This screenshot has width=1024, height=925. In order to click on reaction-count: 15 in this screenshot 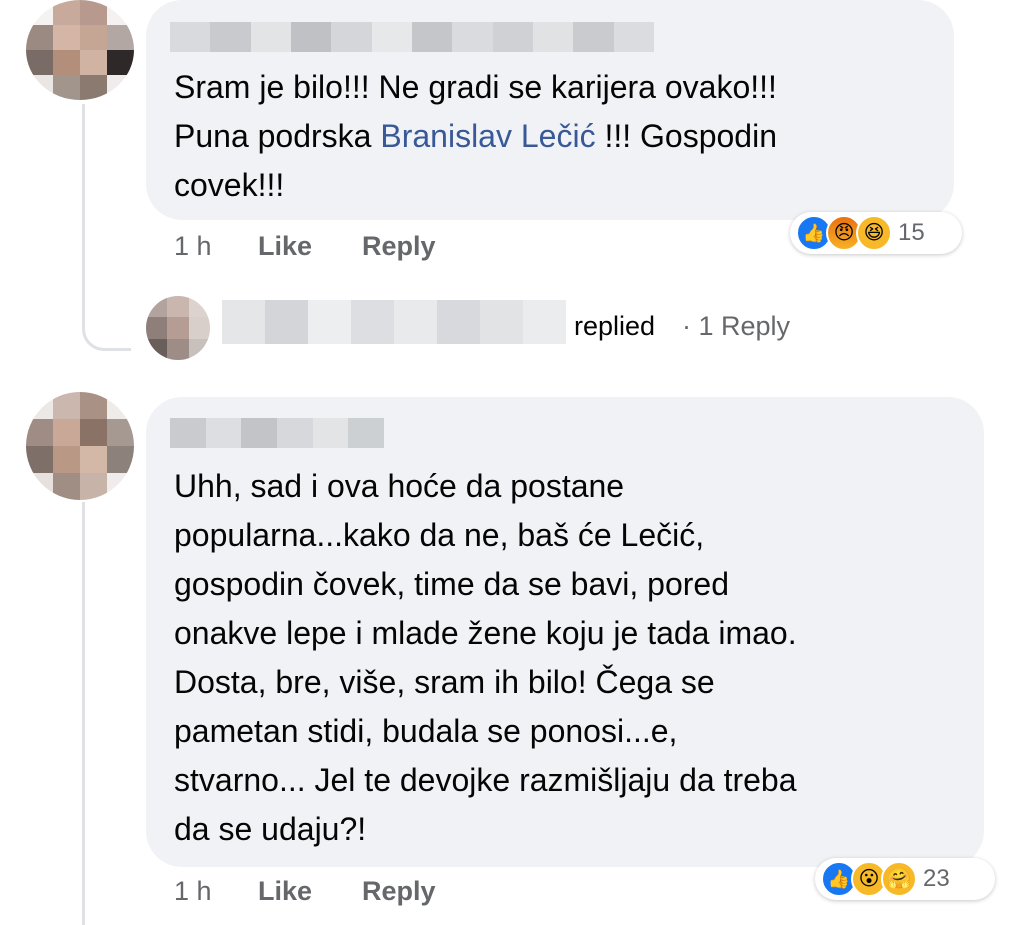, I will do `click(911, 232)`.